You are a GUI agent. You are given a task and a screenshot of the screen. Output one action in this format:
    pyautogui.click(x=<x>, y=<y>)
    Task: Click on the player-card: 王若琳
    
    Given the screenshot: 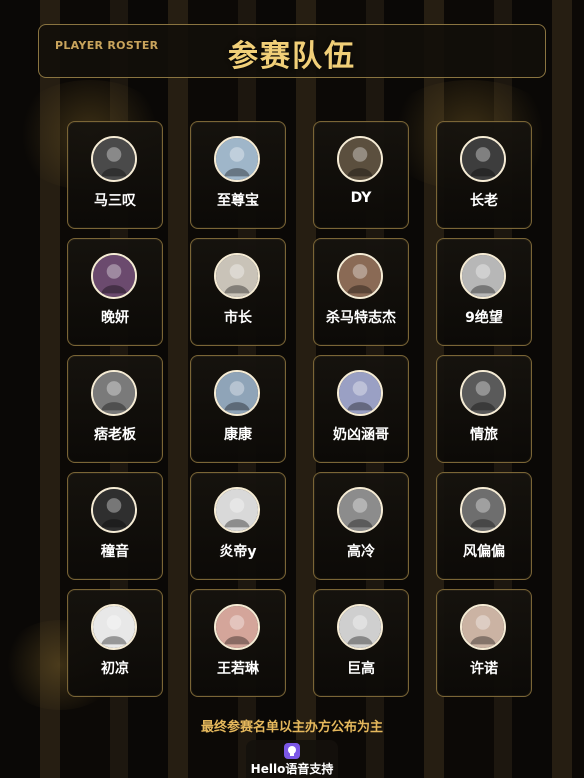 What is the action you would take?
    pyautogui.click(x=238, y=643)
    